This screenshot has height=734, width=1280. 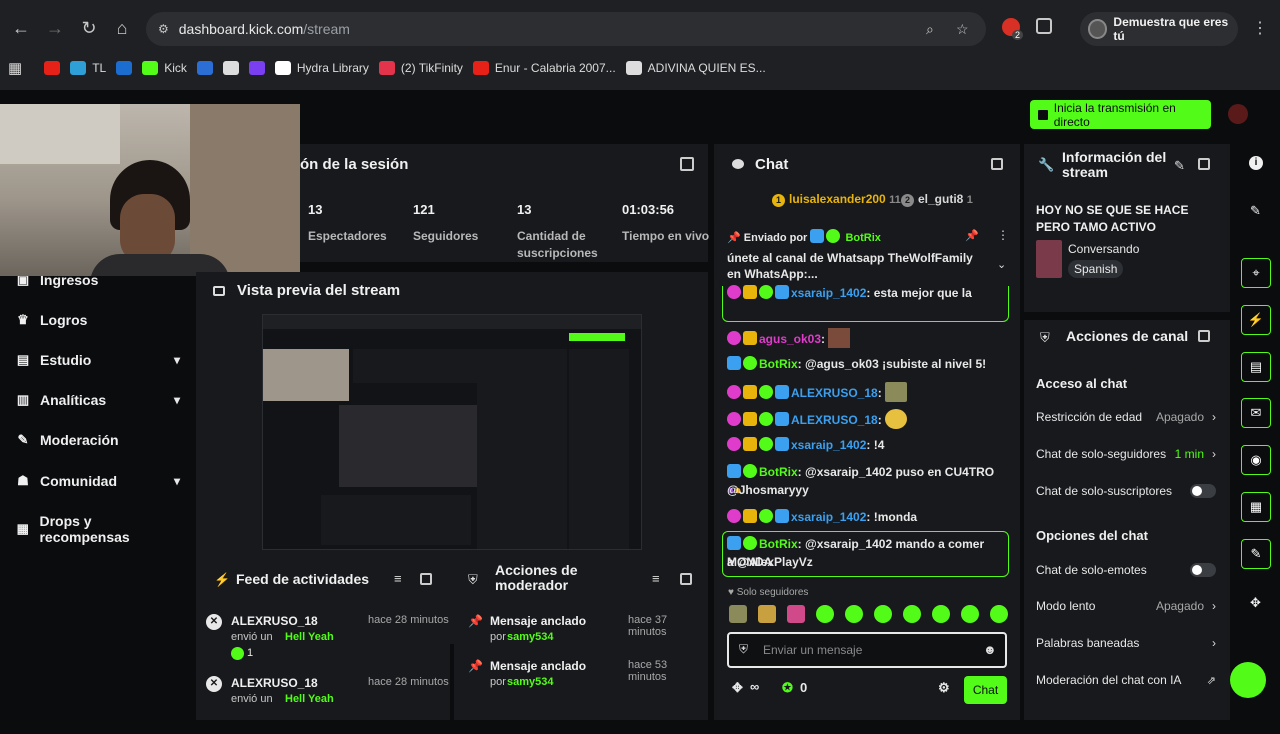 I want to click on chat-message: BotRix: @agus_ok03 ¡subiste al nivel 5!, so click(x=867, y=364).